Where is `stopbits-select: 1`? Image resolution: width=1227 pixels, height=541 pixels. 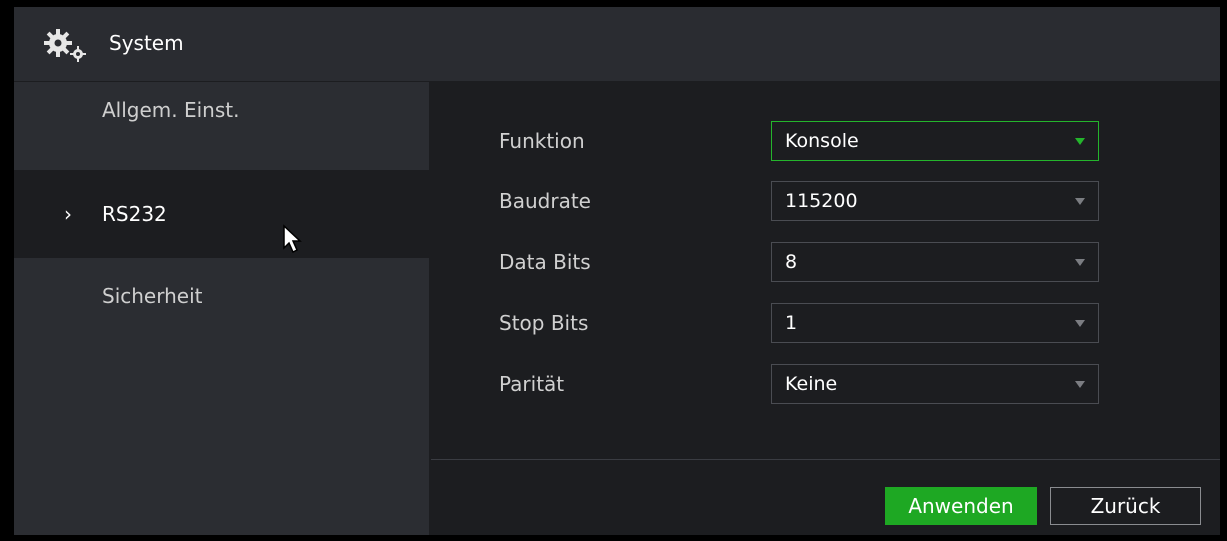
stopbits-select: 1 is located at coordinates (935, 323).